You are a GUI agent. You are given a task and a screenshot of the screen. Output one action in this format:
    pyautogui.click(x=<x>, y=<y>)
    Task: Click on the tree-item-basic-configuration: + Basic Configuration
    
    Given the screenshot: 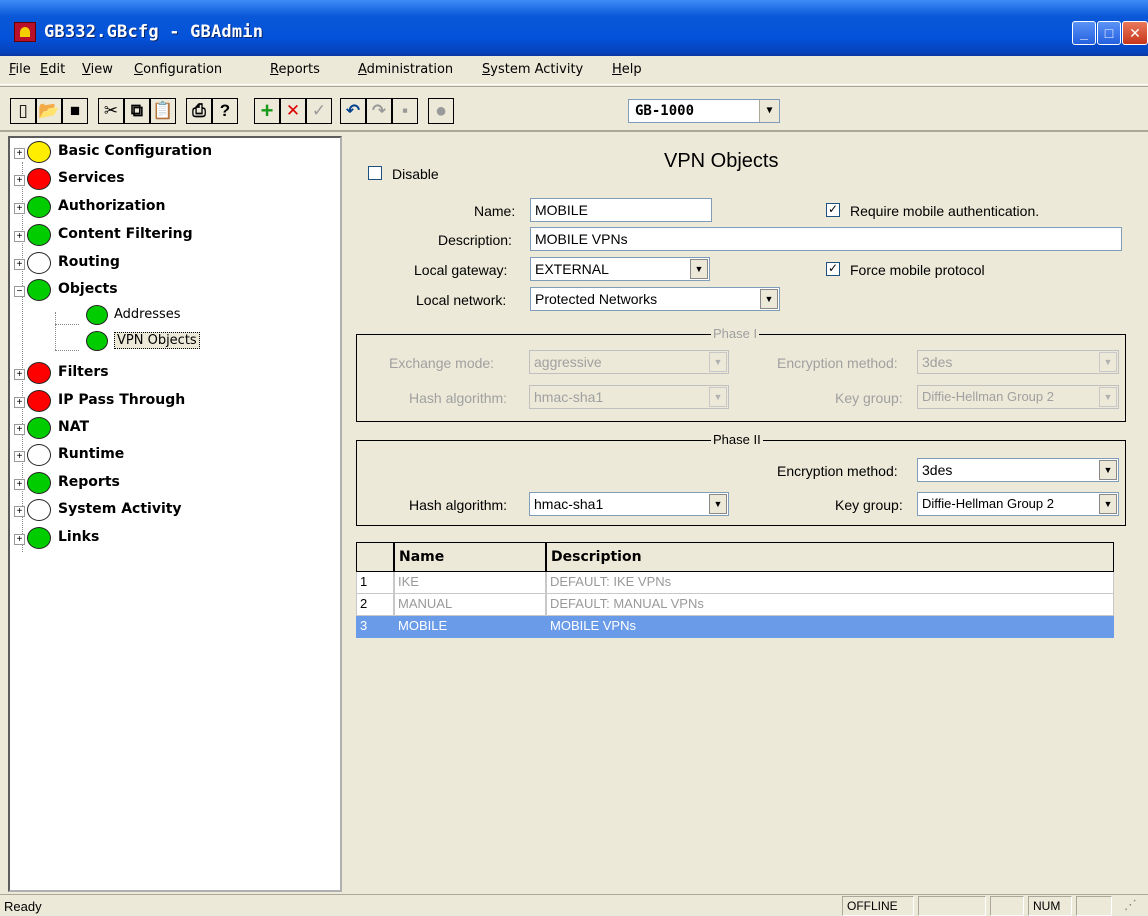 What is the action you would take?
    pyautogui.click(x=174, y=153)
    